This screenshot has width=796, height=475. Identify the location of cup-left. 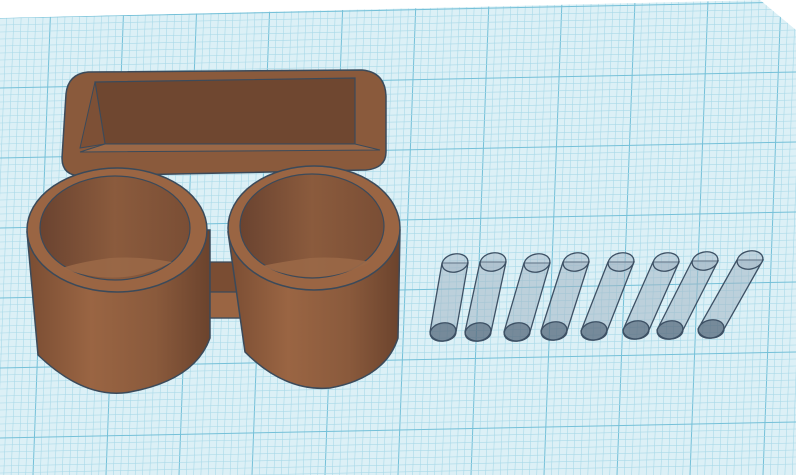
(118, 280).